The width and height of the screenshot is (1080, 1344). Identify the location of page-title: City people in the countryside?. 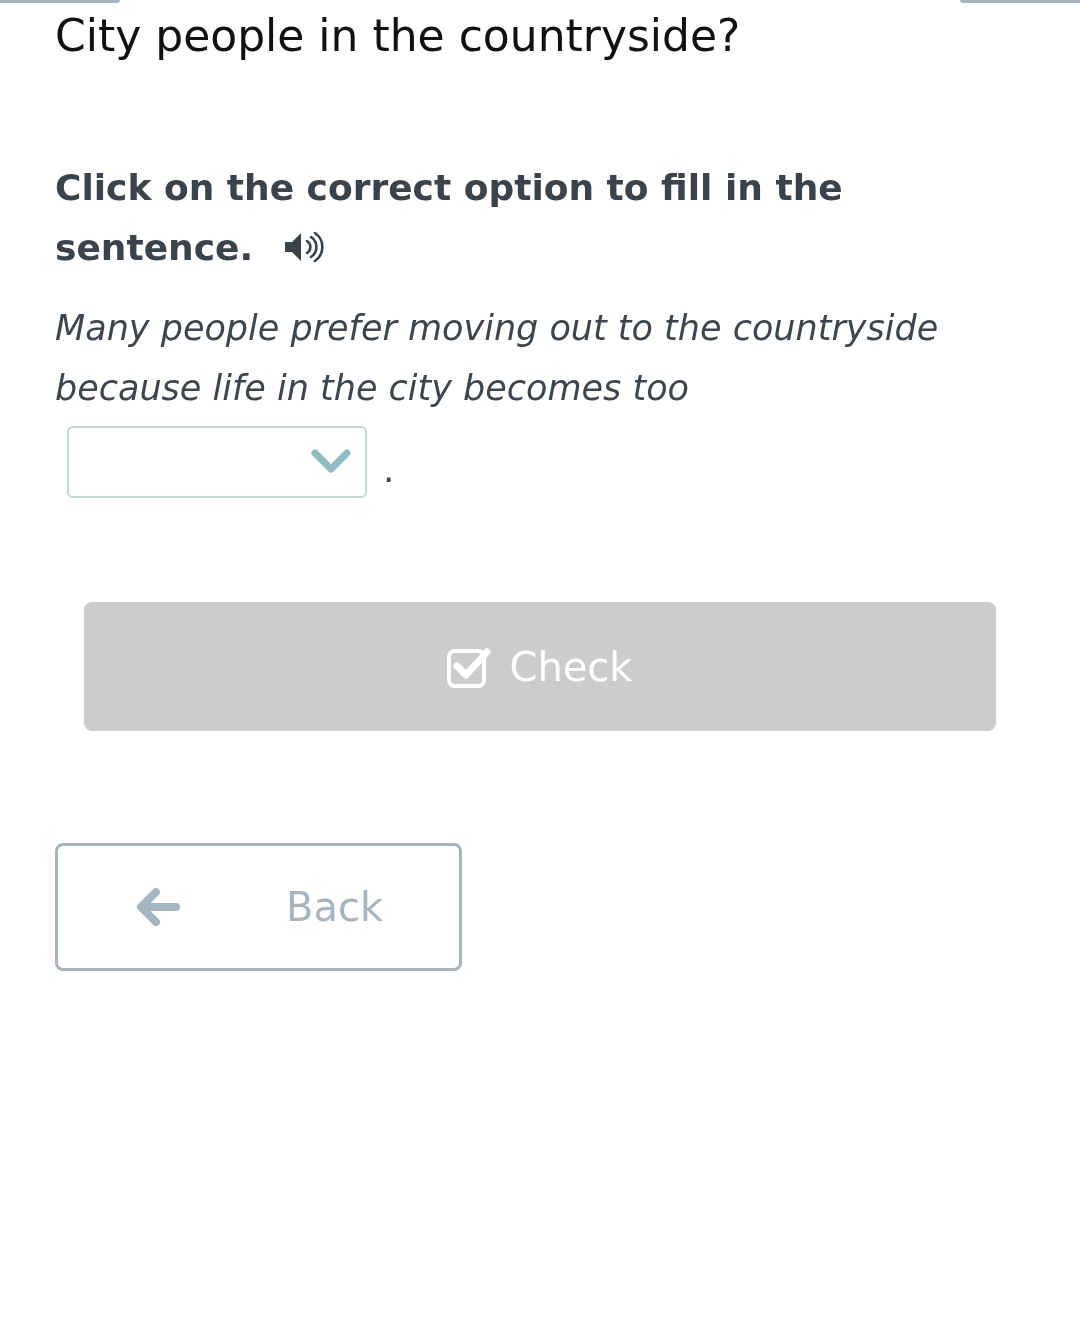
(398, 36).